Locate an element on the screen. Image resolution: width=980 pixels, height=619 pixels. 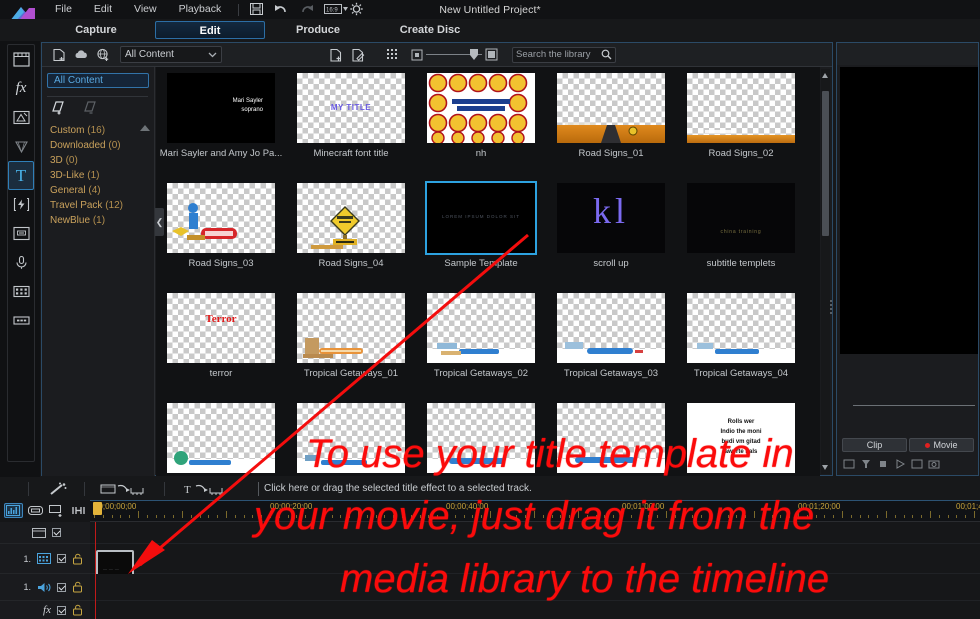
library-item: Tropical Getaways_03 is located at coordinates (611, 336).